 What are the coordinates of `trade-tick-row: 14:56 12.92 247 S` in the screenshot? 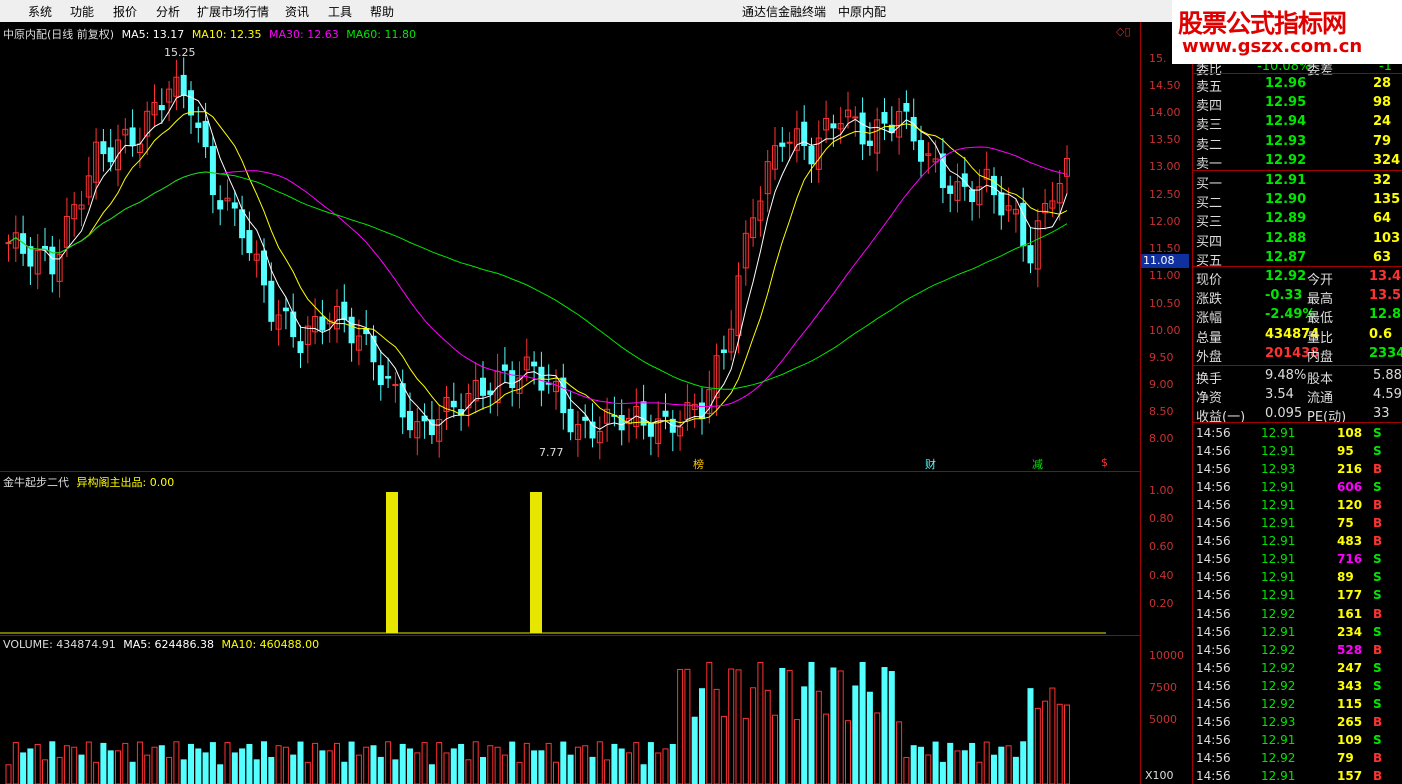 It's located at (1297, 668).